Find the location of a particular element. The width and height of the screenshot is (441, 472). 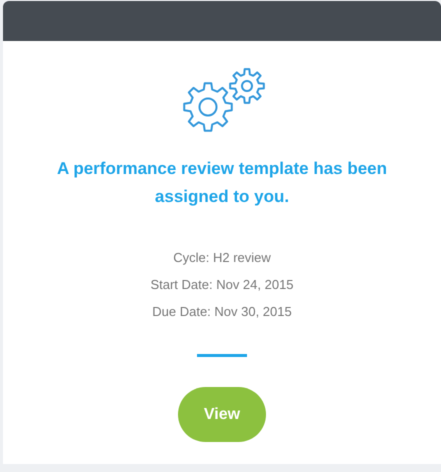

detail-text: Due Date: Nov 30, 2015 is located at coordinates (222, 311).